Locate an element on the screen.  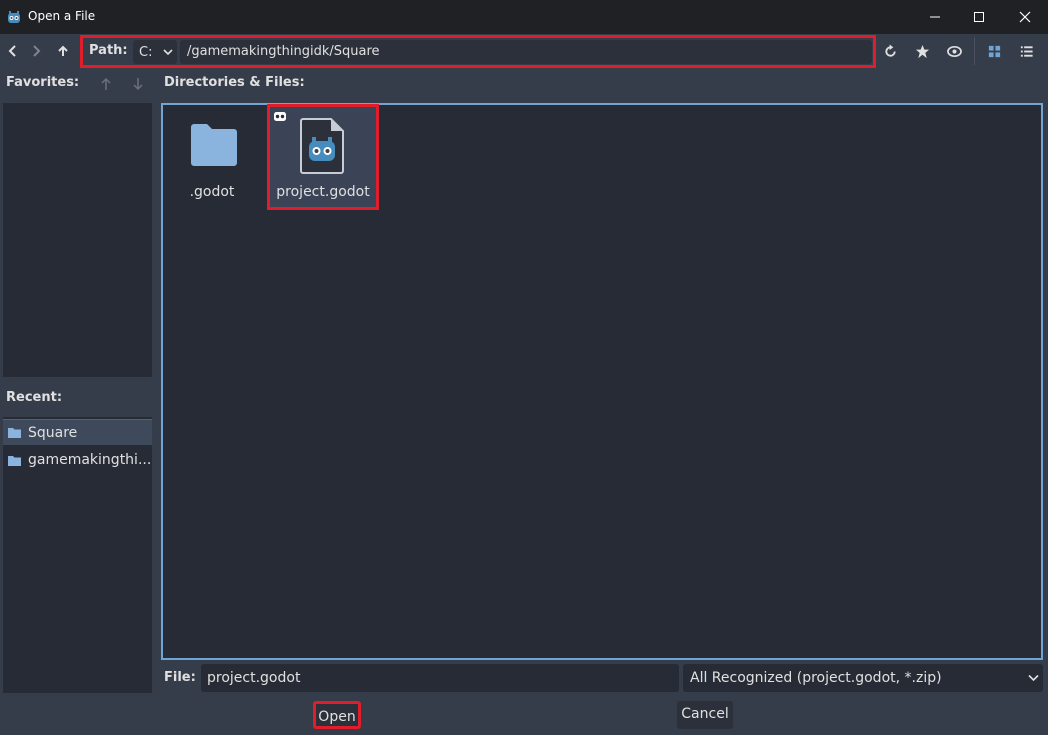
recent-label: Recent: is located at coordinates (34, 397).